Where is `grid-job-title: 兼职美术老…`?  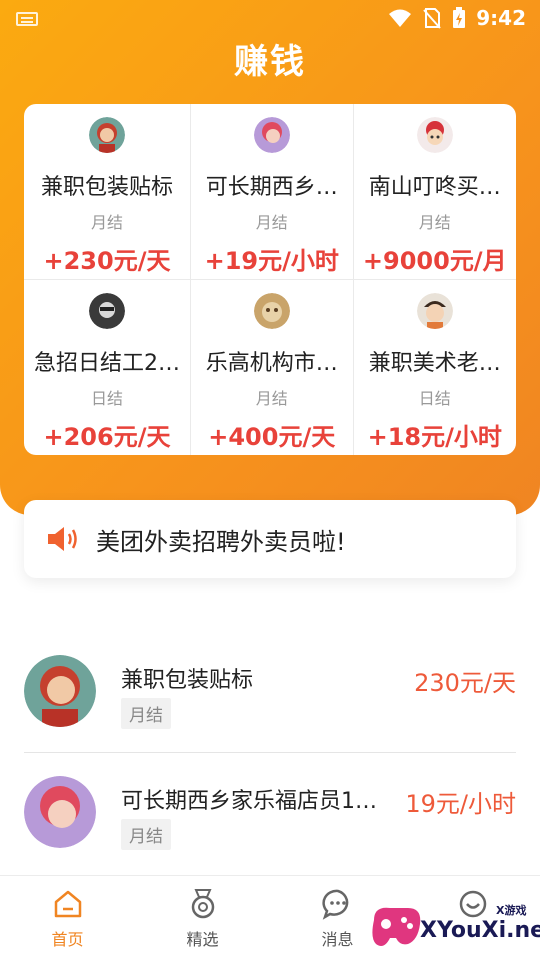
grid-job-title: 兼职美术老… is located at coordinates (434, 363).